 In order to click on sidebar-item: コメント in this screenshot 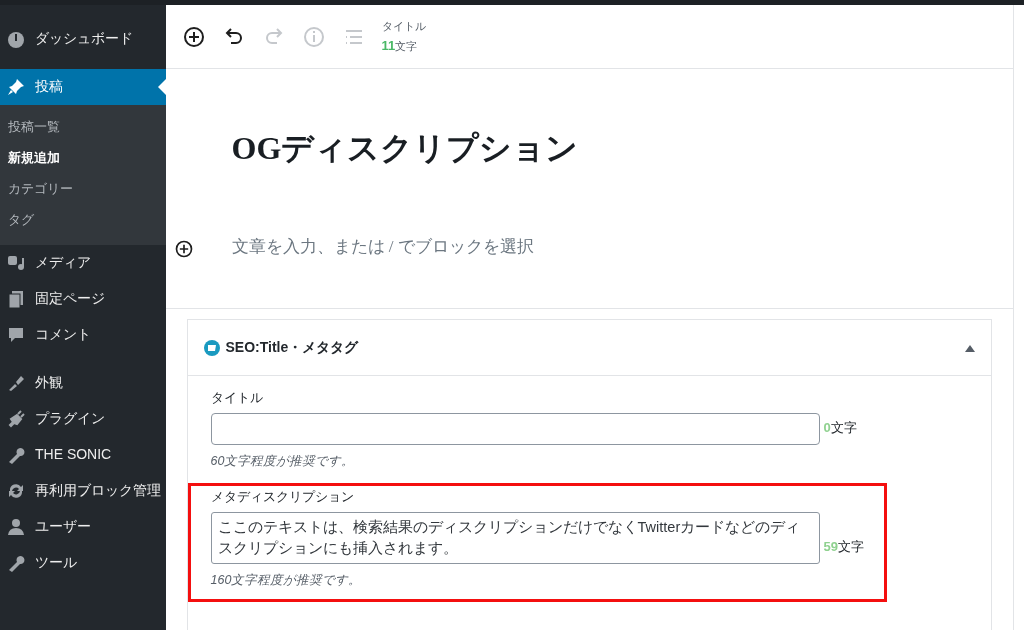, I will do `click(83, 335)`.